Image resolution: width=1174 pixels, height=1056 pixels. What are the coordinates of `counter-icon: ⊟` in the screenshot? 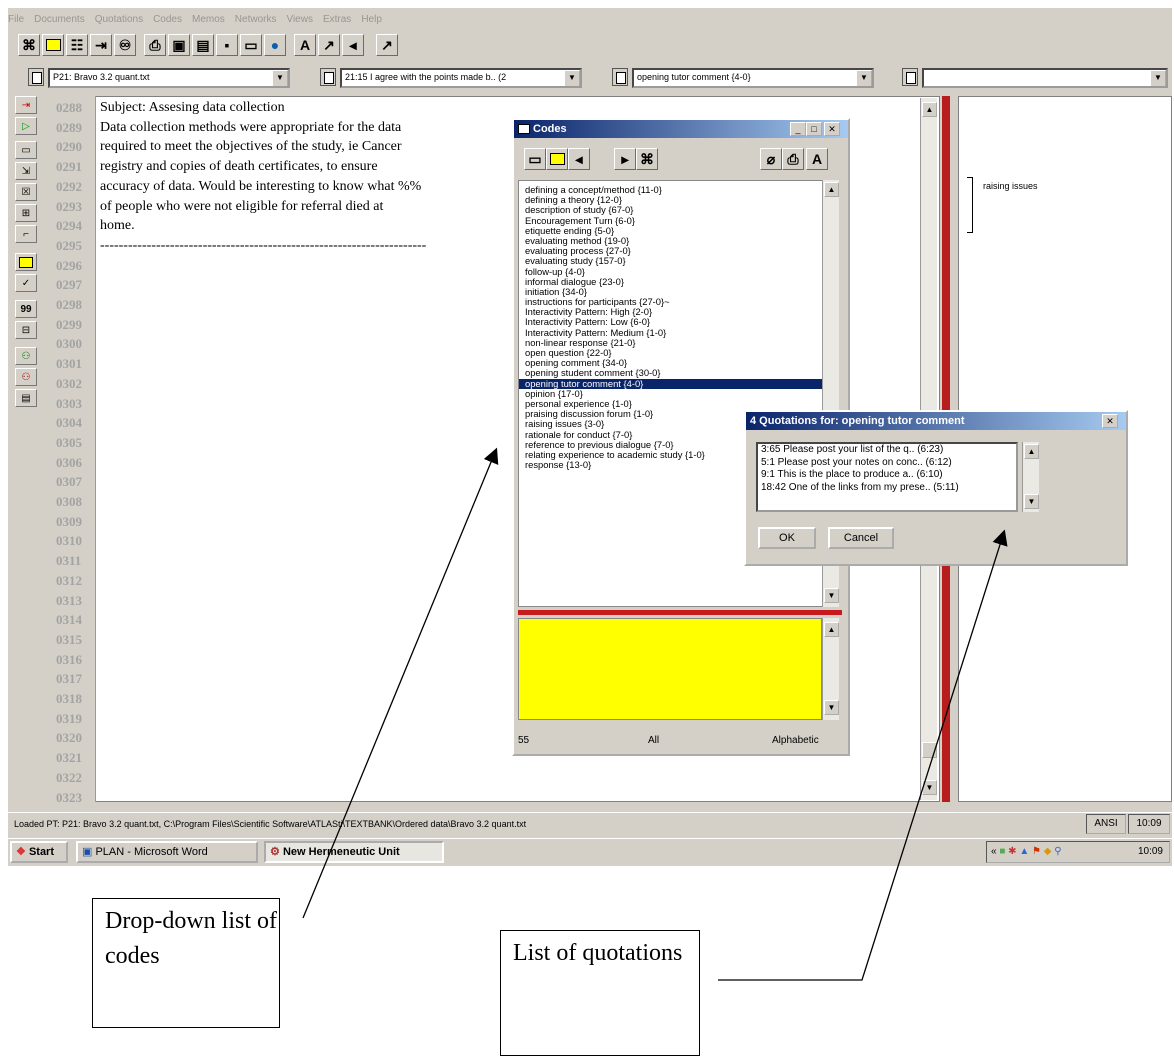 It's located at (26, 330).